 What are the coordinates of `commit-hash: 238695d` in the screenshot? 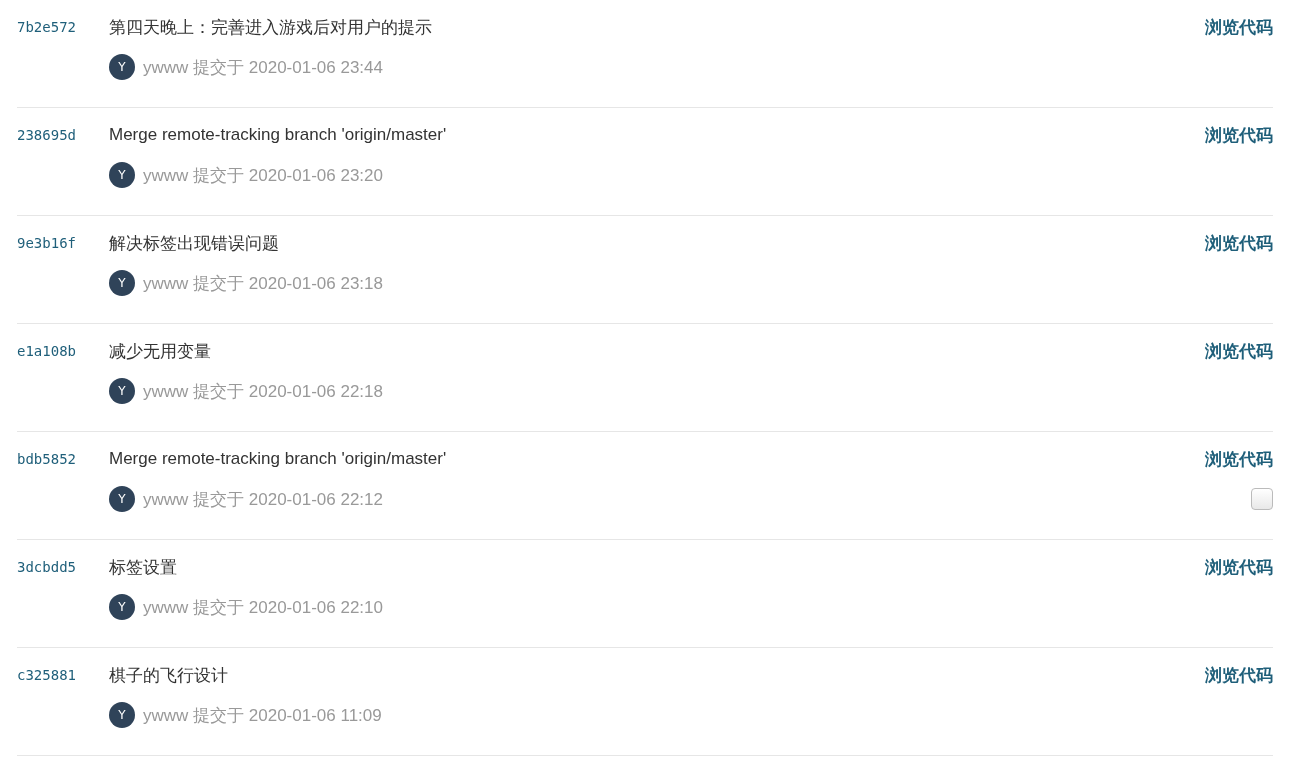 It's located at (63, 135).